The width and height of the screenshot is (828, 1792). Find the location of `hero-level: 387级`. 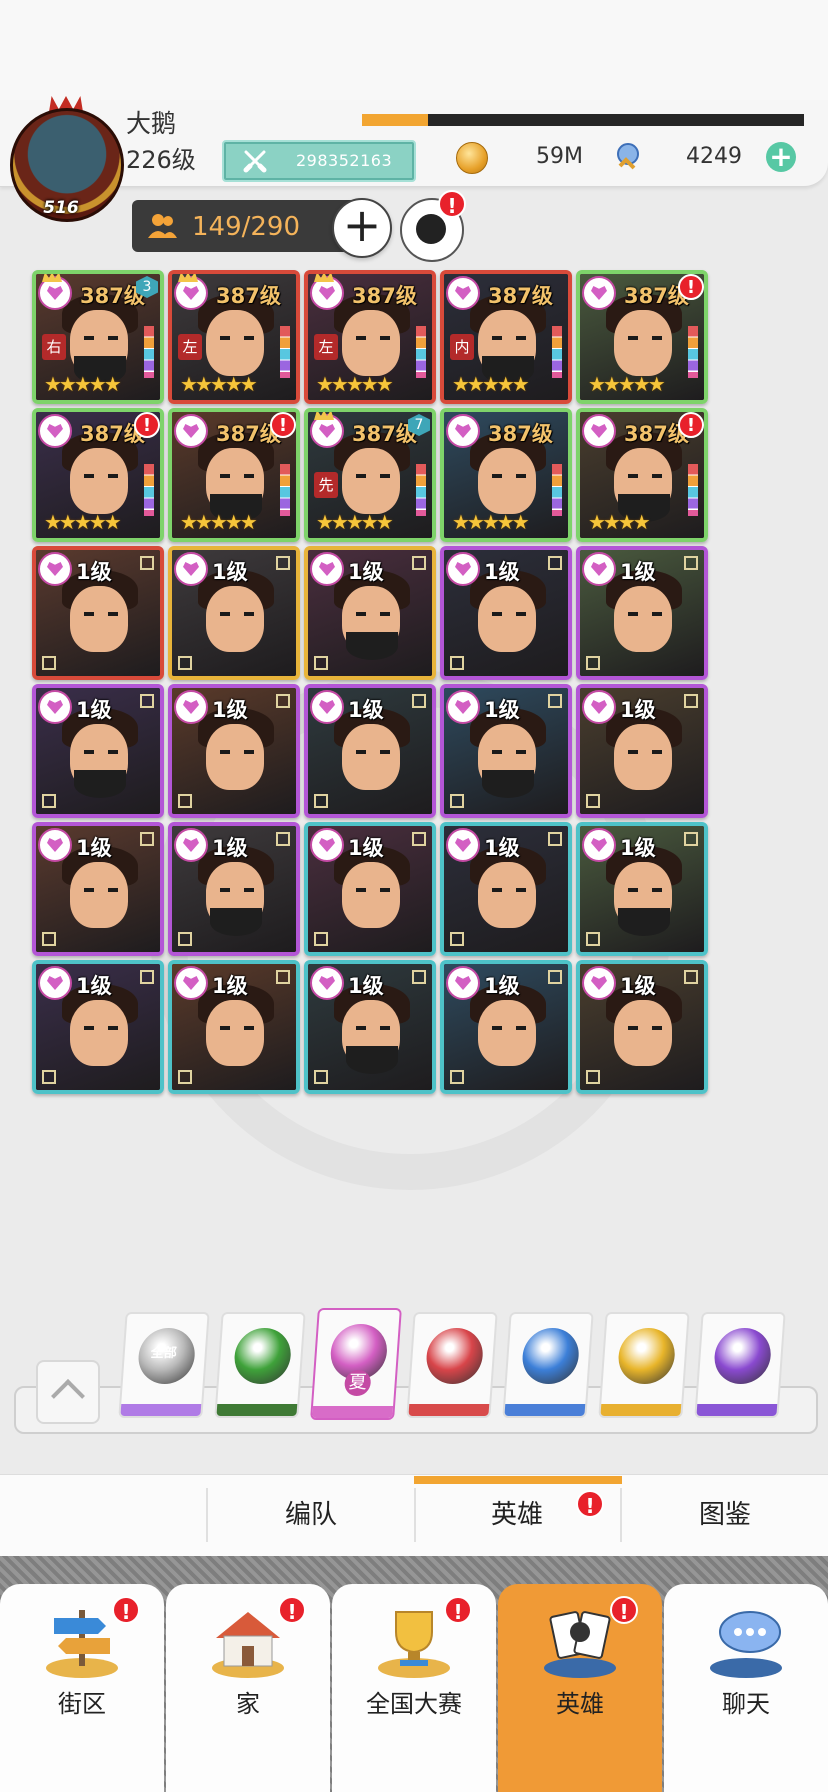

hero-level: 387级 is located at coordinates (112, 296).